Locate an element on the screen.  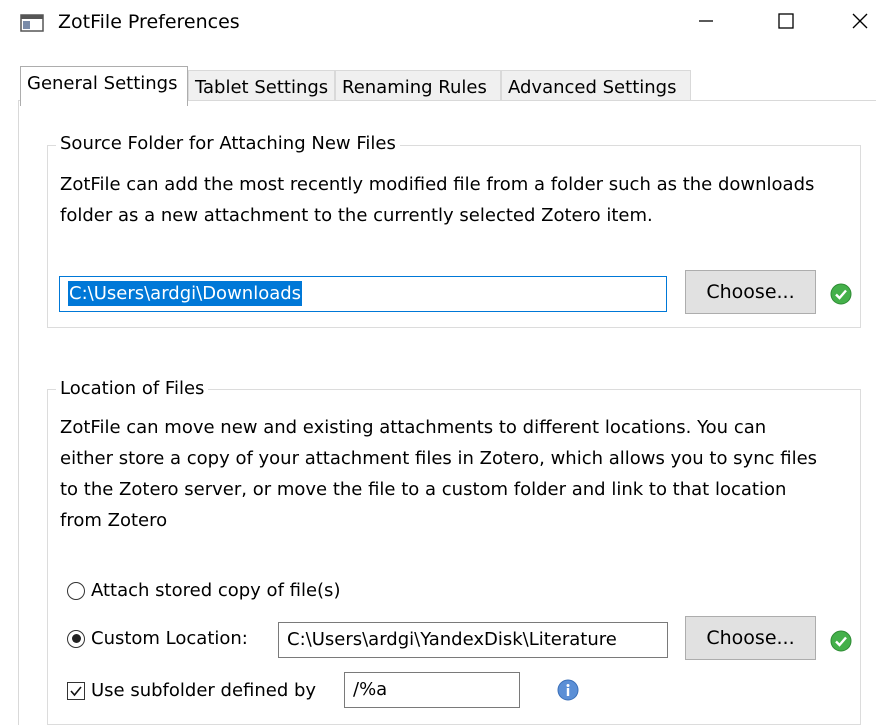
tab-general-settings: General Settings is located at coordinates (104, 86).